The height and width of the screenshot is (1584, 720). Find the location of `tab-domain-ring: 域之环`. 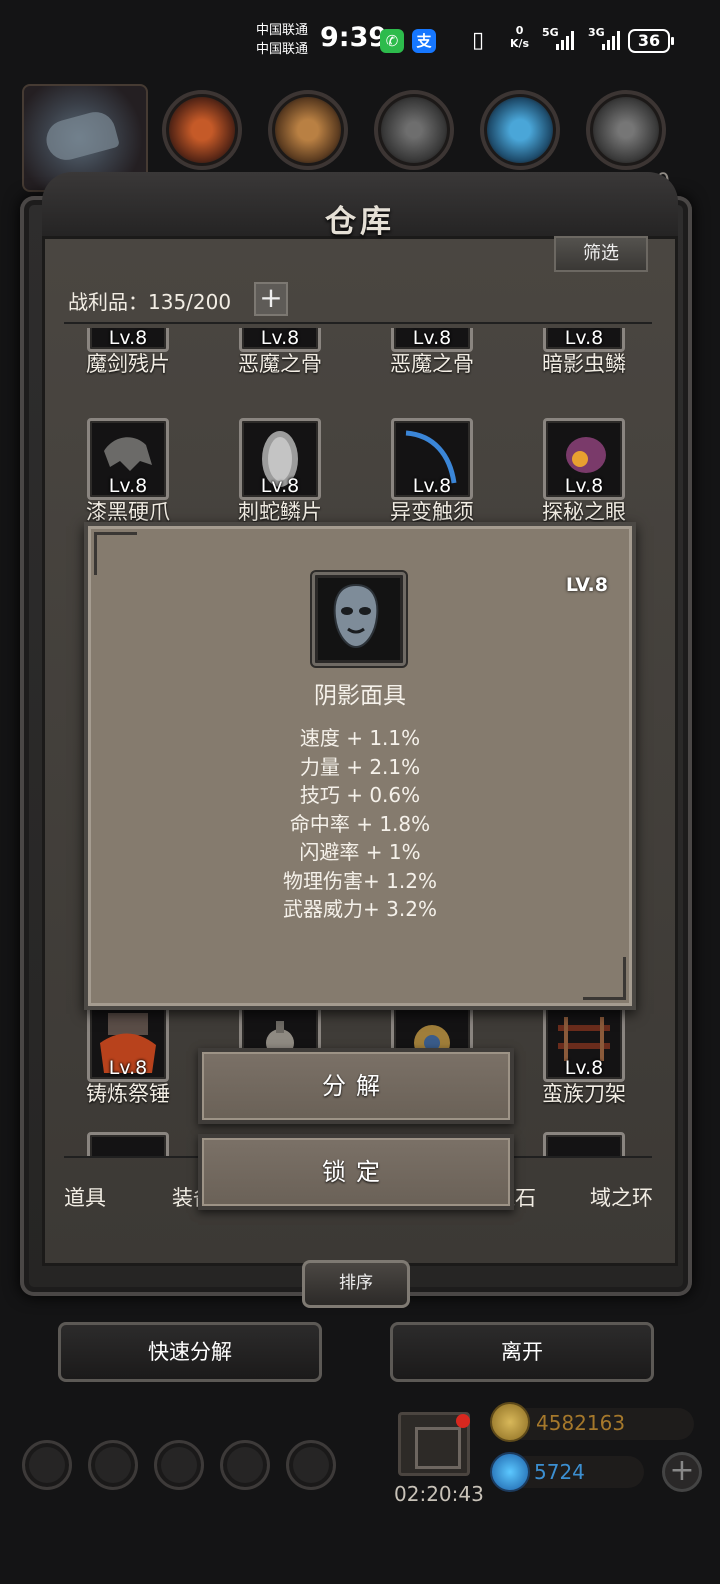

tab-domain-ring: 域之环 is located at coordinates (621, 1197).